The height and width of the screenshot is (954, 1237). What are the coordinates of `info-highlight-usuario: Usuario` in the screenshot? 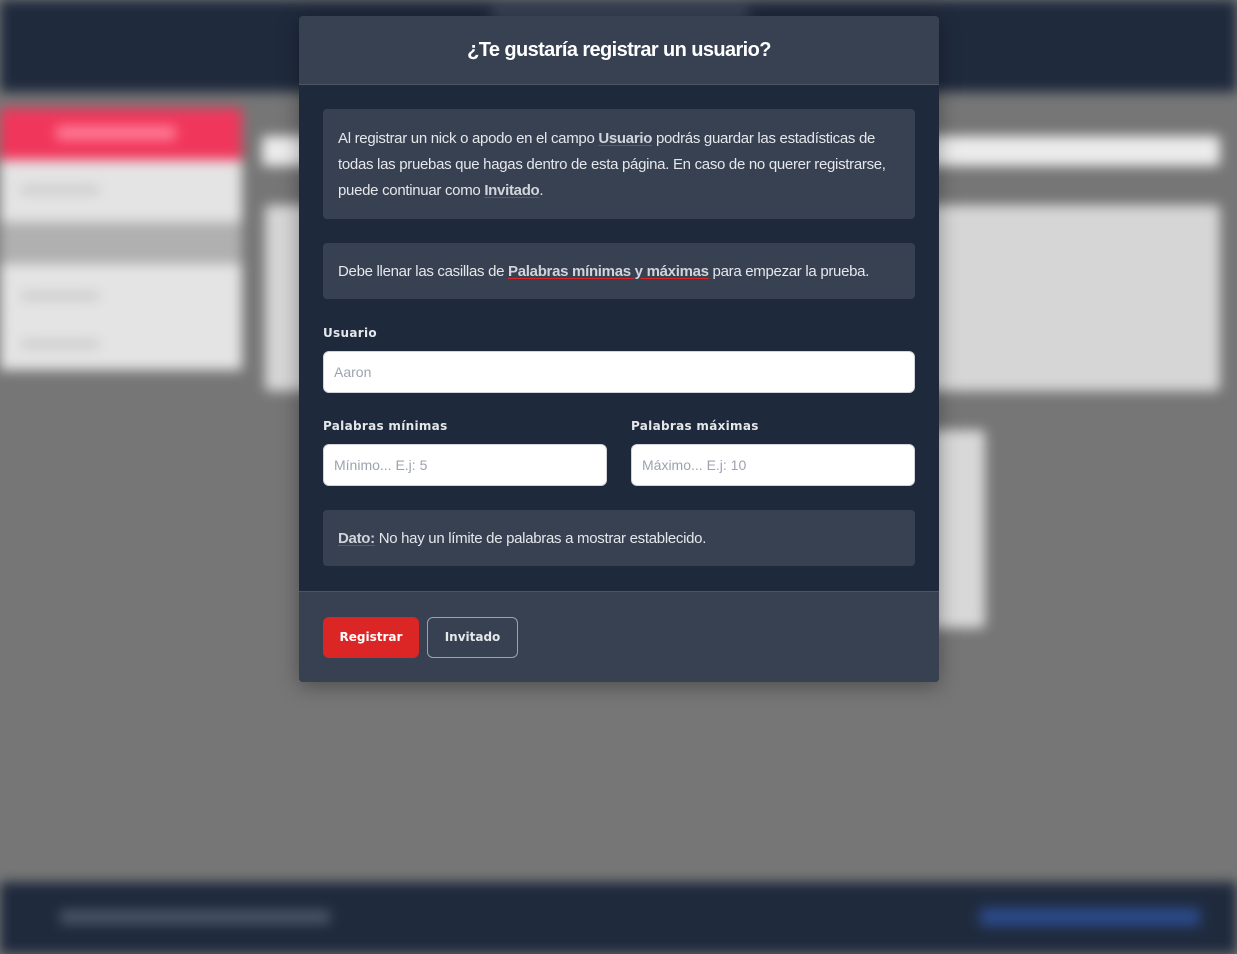 It's located at (625, 138).